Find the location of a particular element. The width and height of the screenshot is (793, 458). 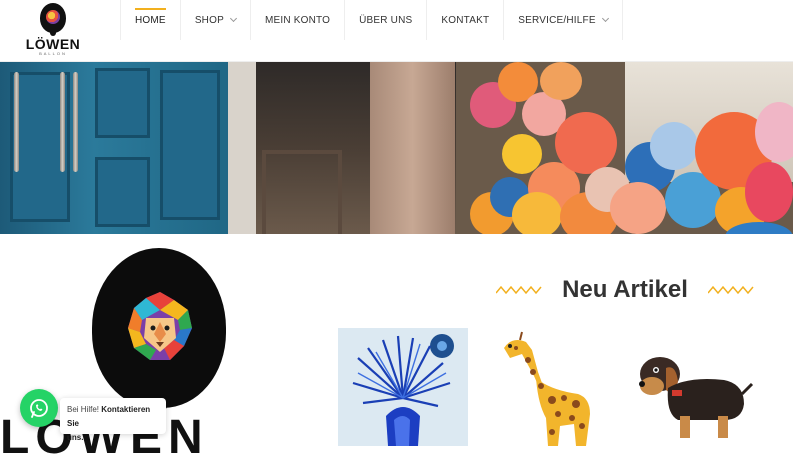

product-card-foil-weight is located at coordinates (403, 387).